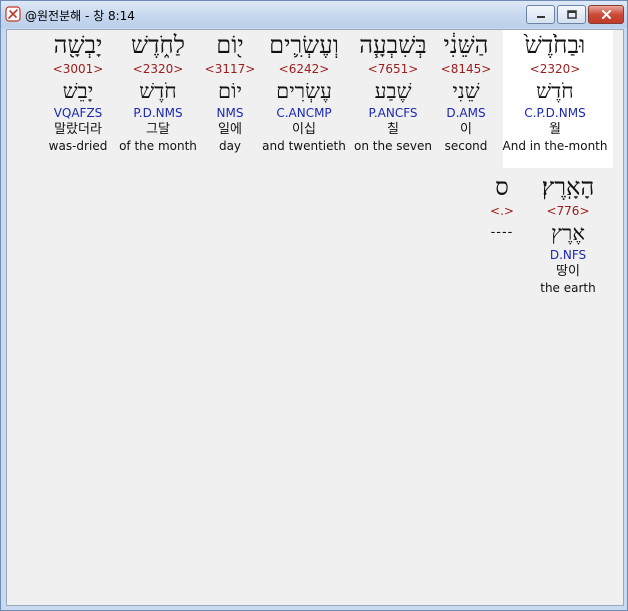 The width and height of the screenshot is (628, 611). I want to click on korean-gloss: 칠, so click(393, 129).